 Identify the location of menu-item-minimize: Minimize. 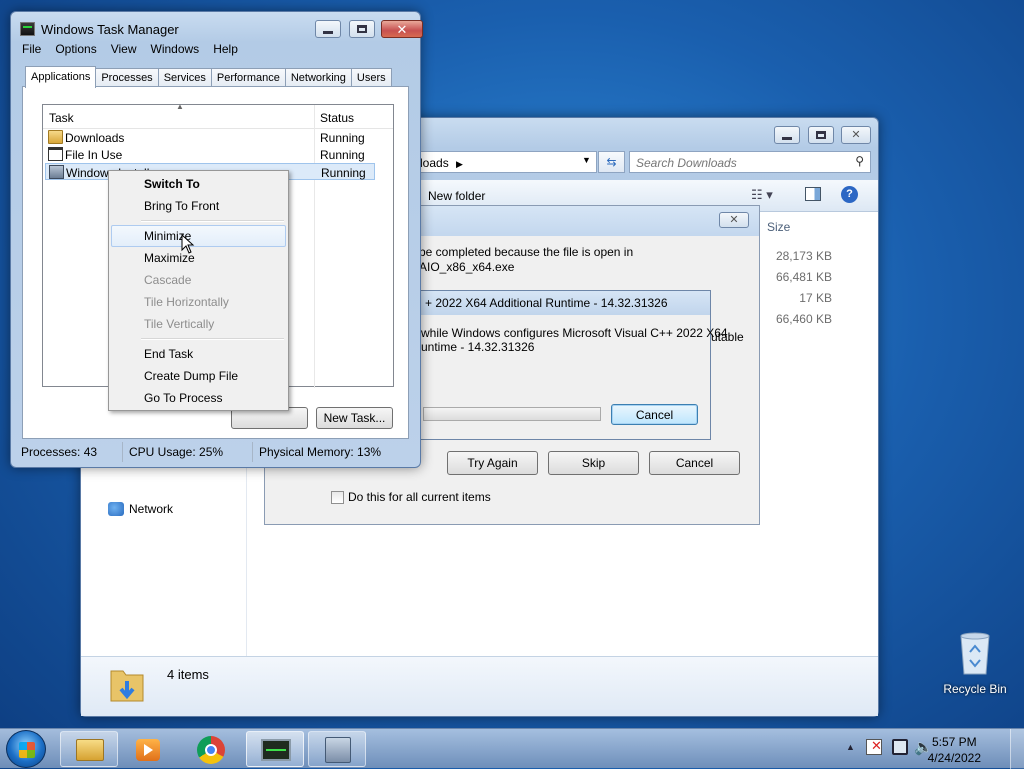
(198, 236).